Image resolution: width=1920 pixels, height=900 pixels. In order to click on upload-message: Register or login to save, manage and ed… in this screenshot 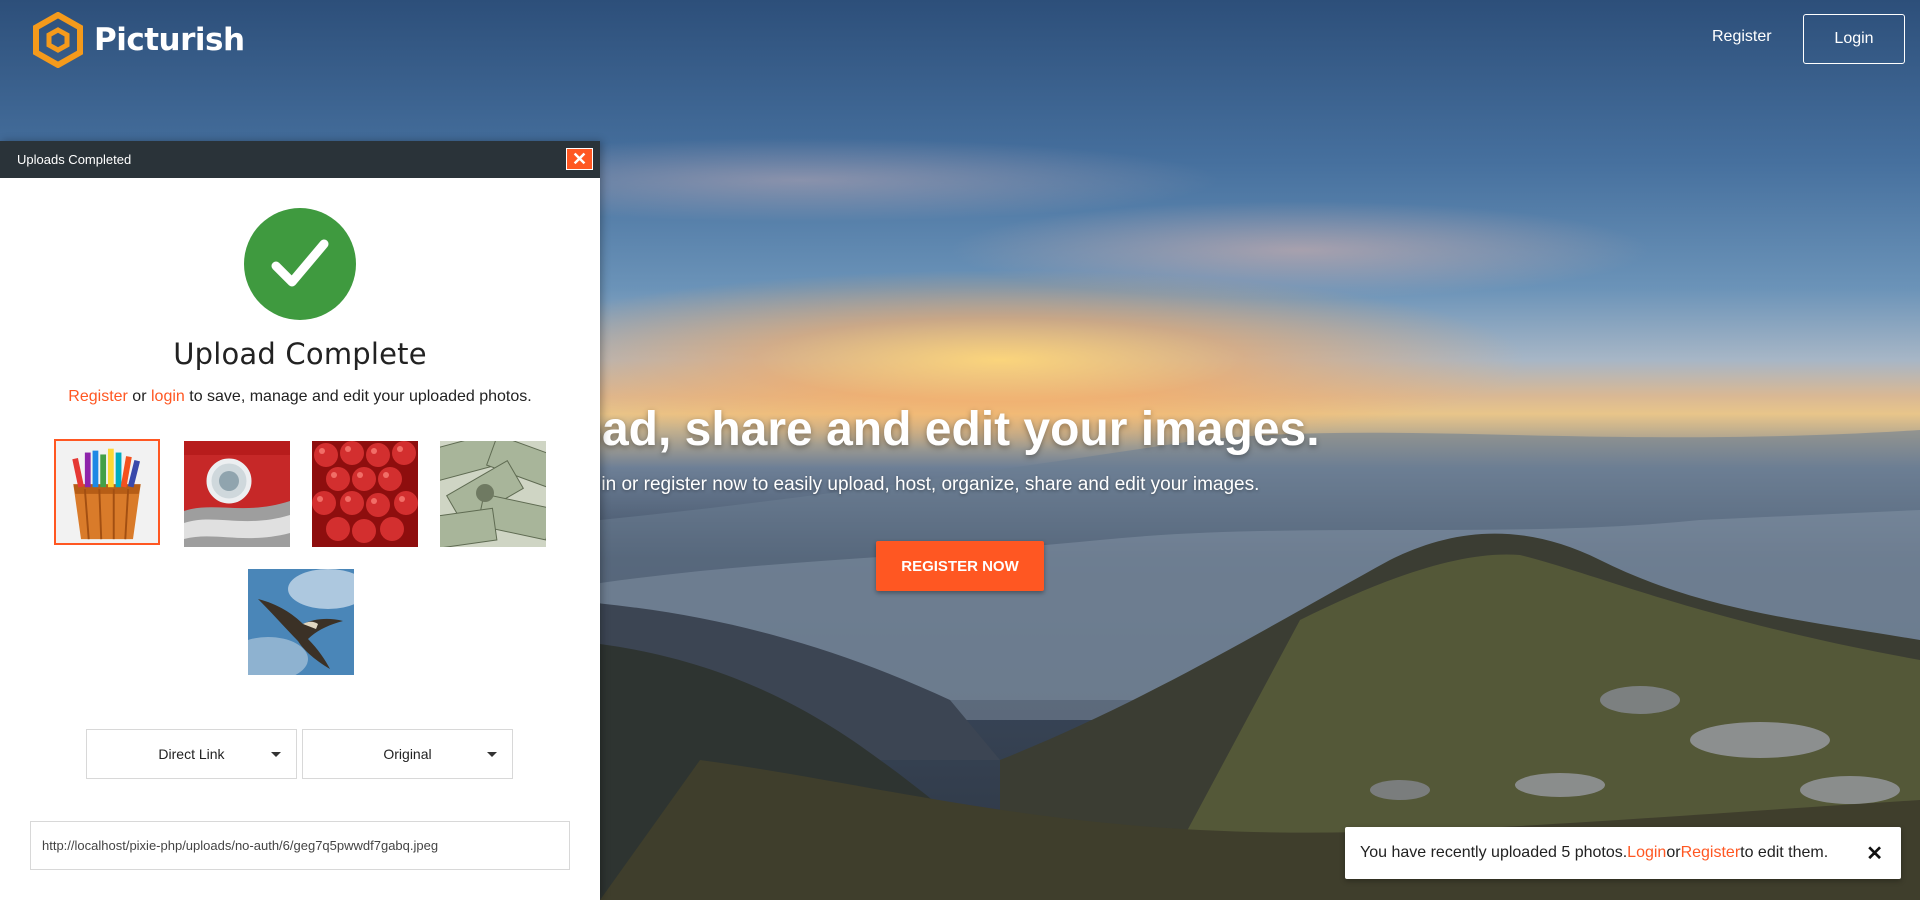, I will do `click(300, 397)`.